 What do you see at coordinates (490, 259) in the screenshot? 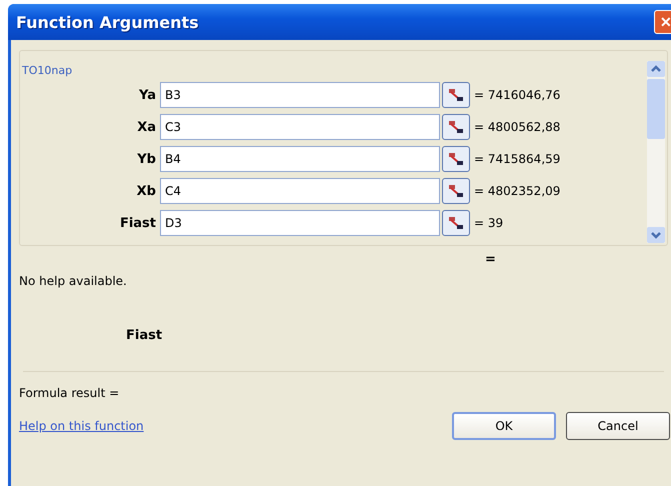
I see `function-result: =` at bounding box center [490, 259].